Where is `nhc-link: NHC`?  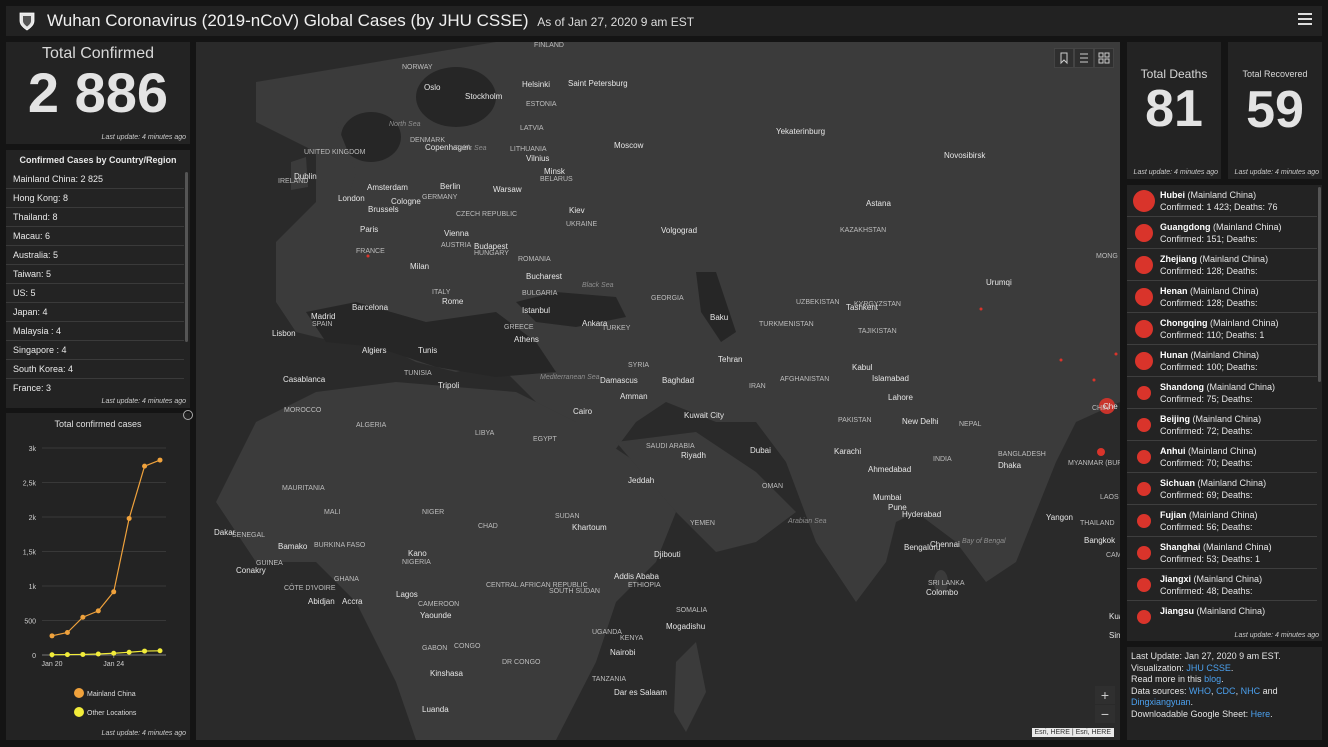
nhc-link: NHC is located at coordinates (1251, 691).